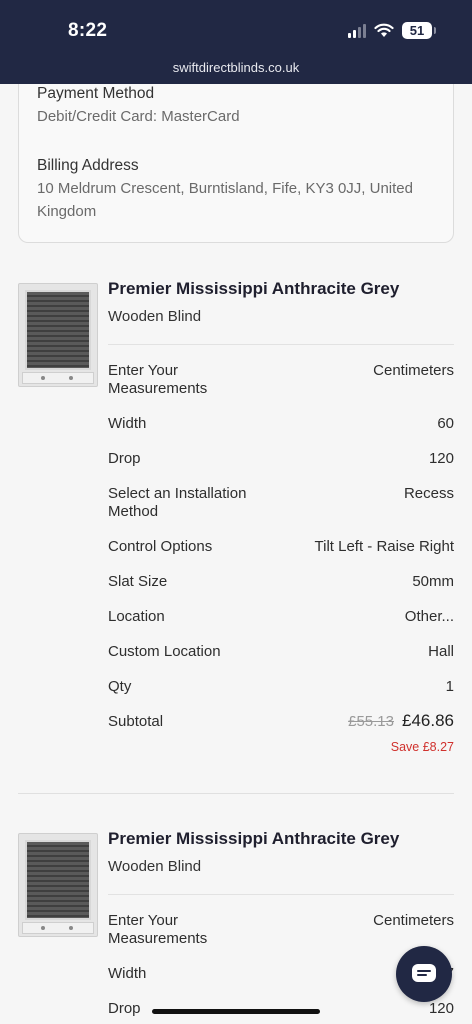 The height and width of the screenshot is (1024, 472). I want to click on cellular-signal-icon, so click(357, 30).